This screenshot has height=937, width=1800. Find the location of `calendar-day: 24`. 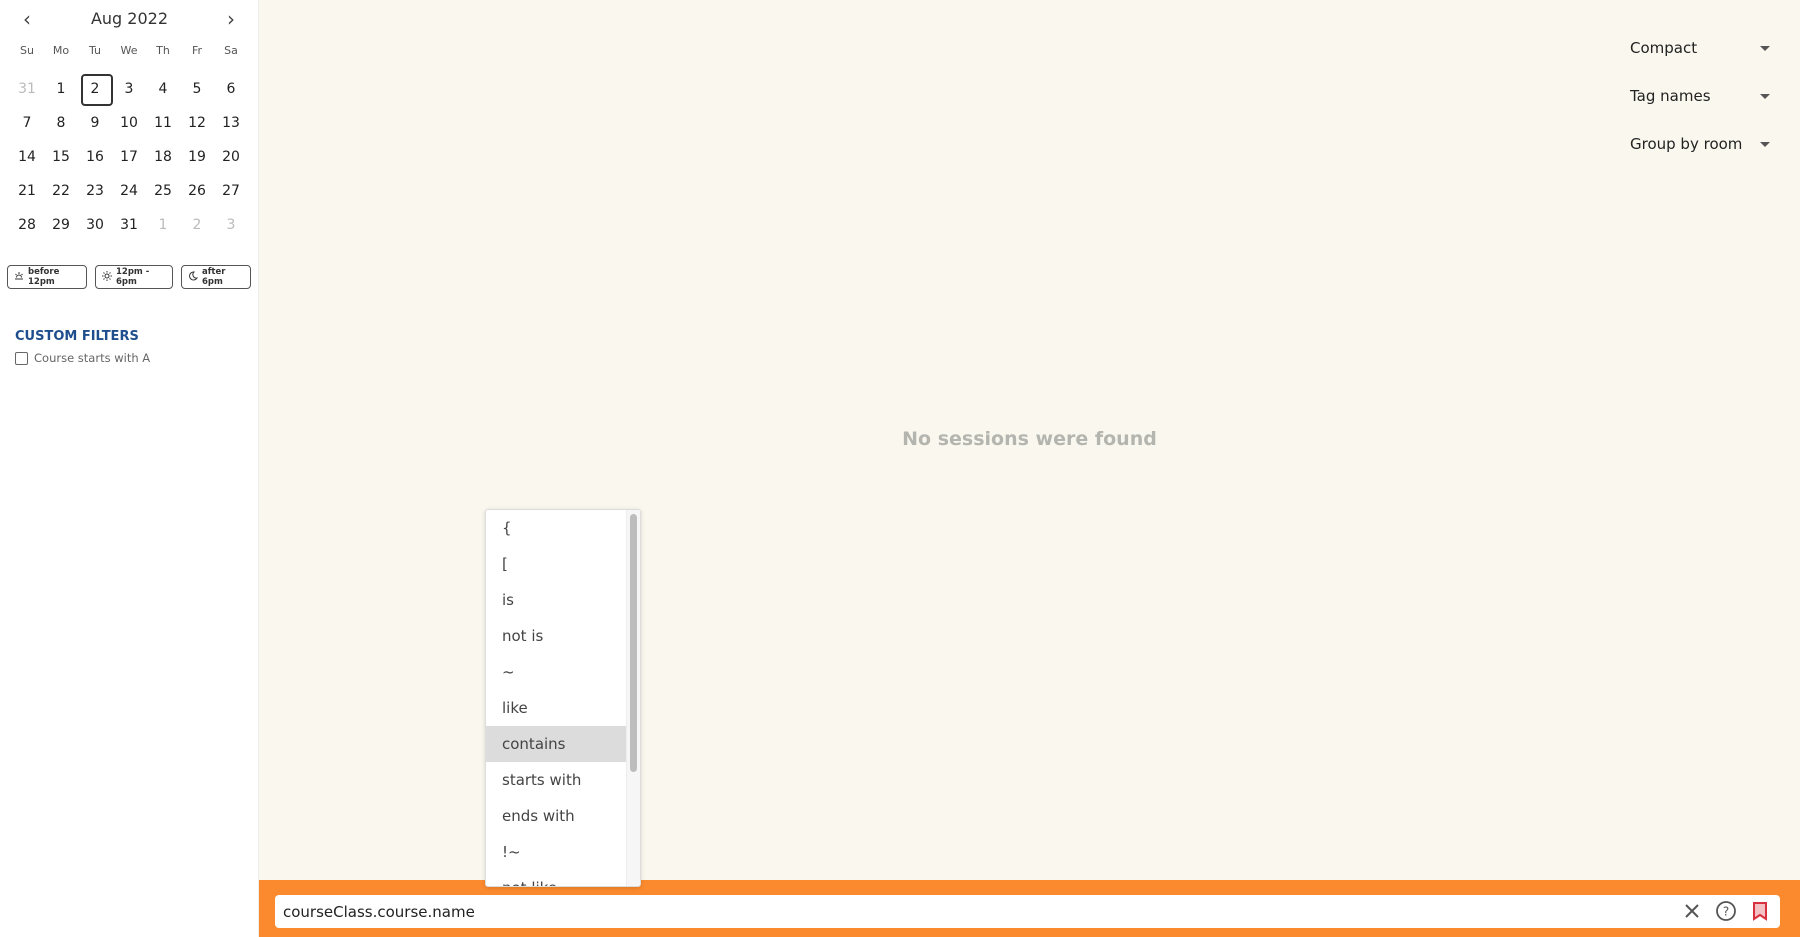

calendar-day: 24 is located at coordinates (129, 191).